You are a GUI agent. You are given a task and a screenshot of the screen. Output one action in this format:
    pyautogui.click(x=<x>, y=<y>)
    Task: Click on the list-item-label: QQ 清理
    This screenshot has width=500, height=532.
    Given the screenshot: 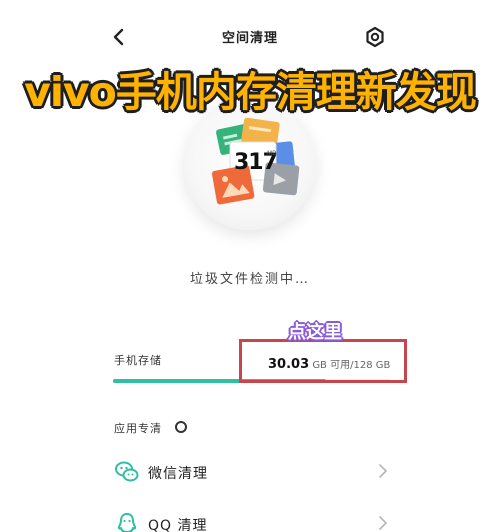 What is the action you would take?
    pyautogui.click(x=178, y=525)
    